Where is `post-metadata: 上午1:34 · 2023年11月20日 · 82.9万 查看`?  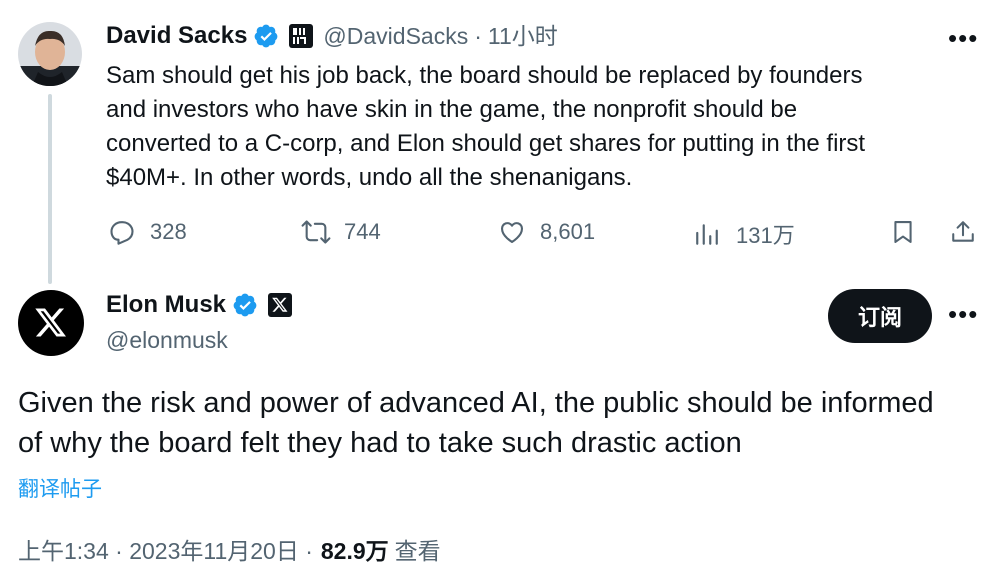
post-metadata: 上午1:34 · 2023年11月20日 · 82.9万 查看 is located at coordinates (229, 549).